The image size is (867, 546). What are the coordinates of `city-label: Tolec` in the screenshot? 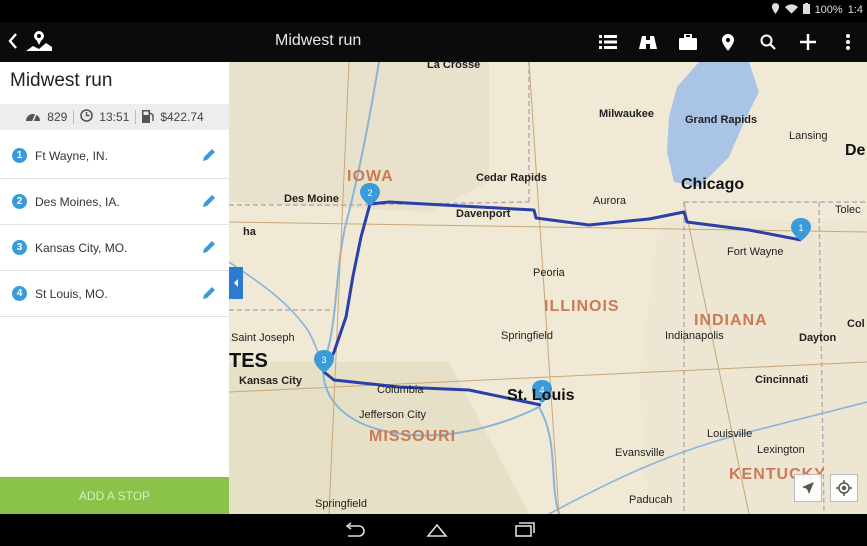 It's located at (848, 210).